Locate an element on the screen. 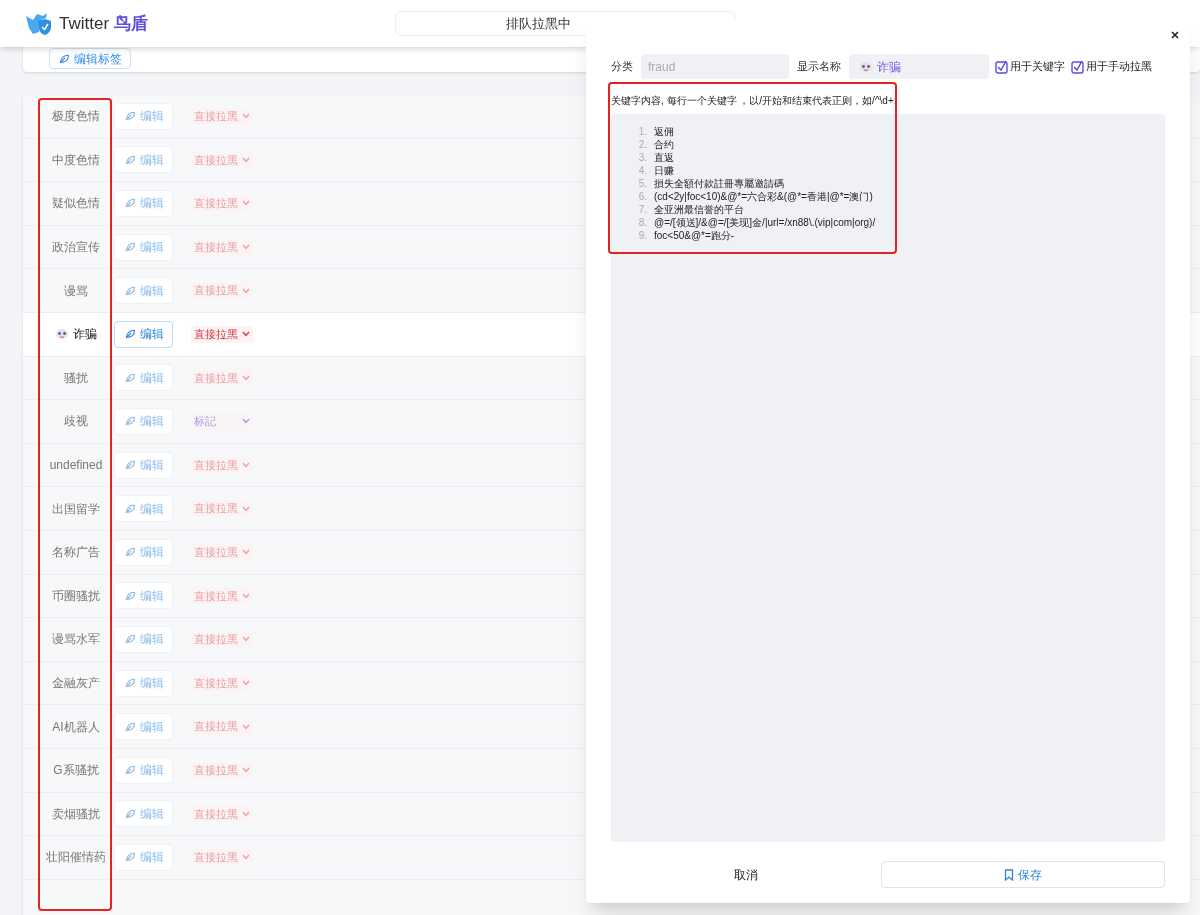 The height and width of the screenshot is (915, 1200). keyword-line: foc<50&@*=跑分- is located at coordinates (694, 235).